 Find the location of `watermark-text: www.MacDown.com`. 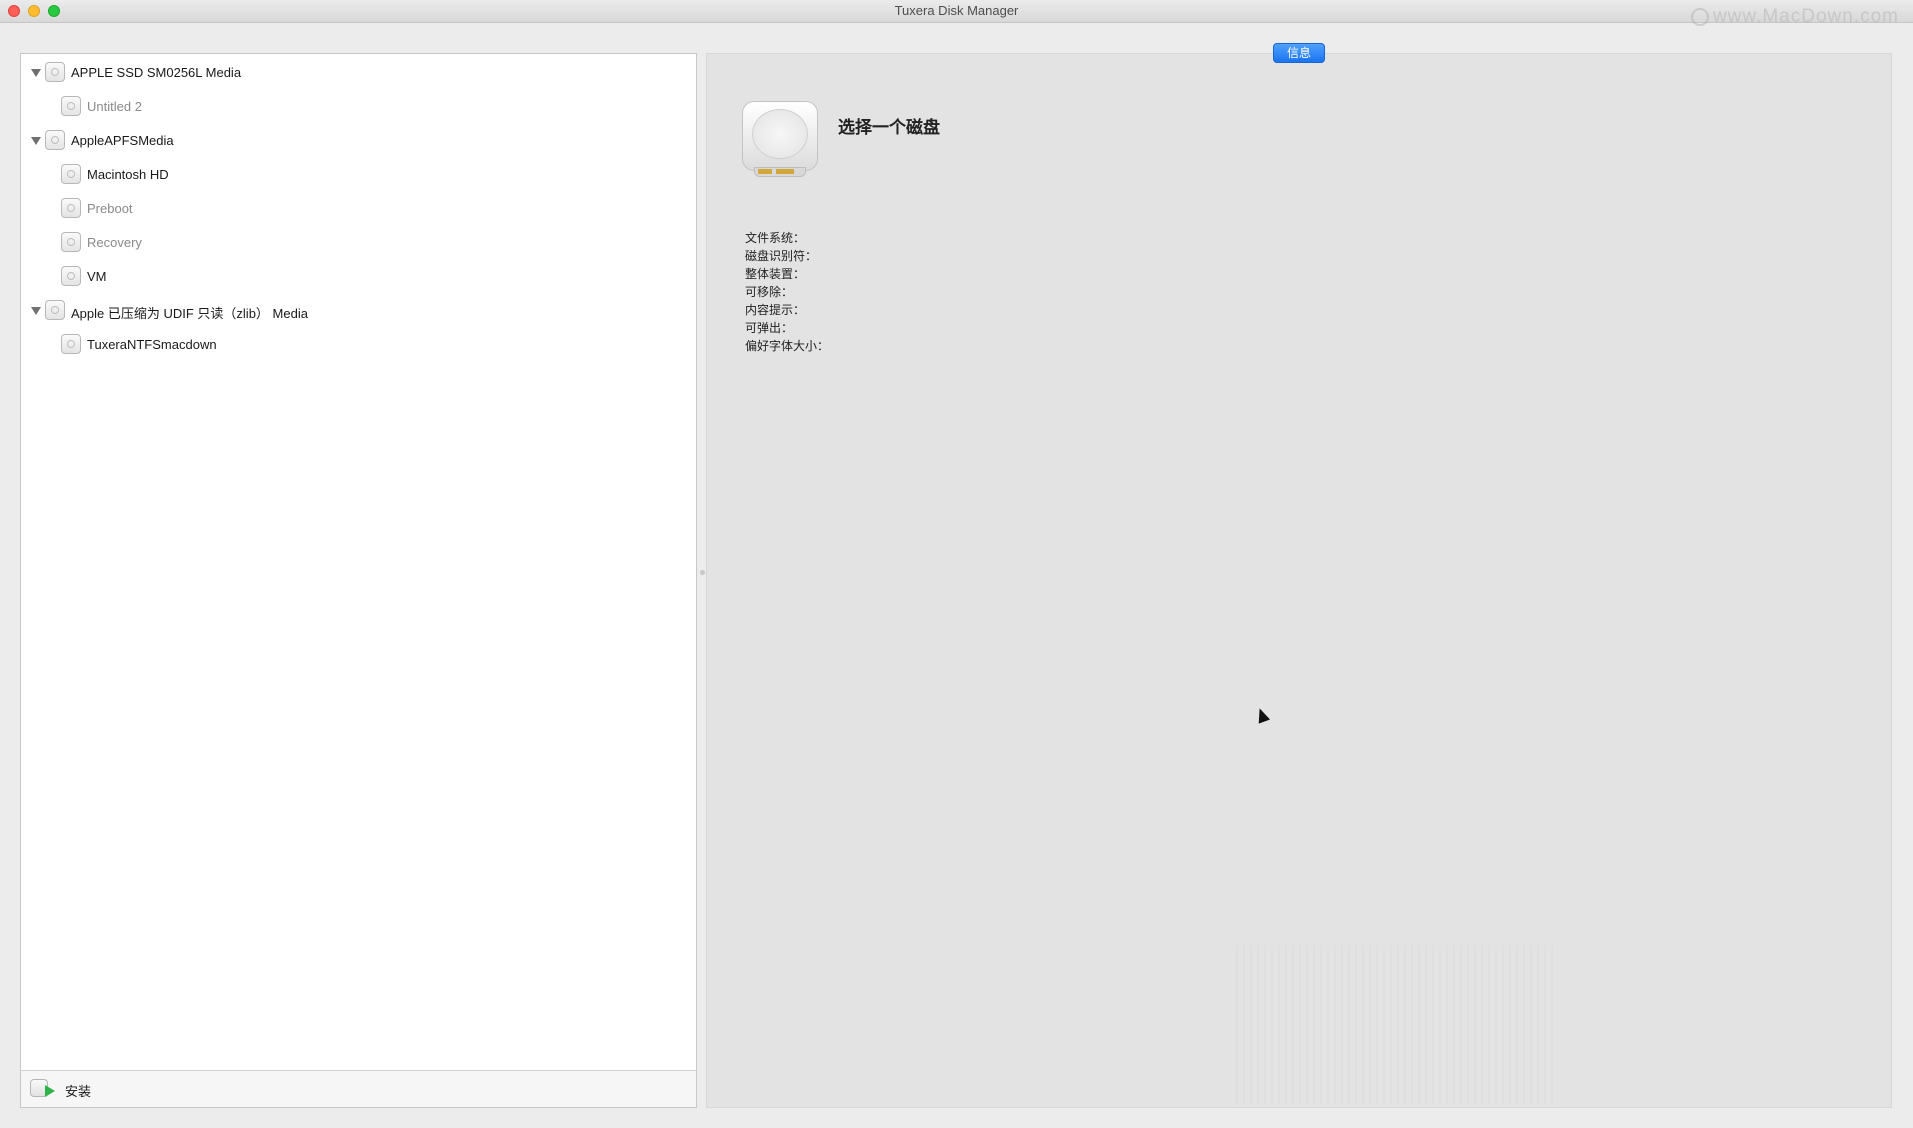

watermark-text: www.MacDown.com is located at coordinates (1805, 16).